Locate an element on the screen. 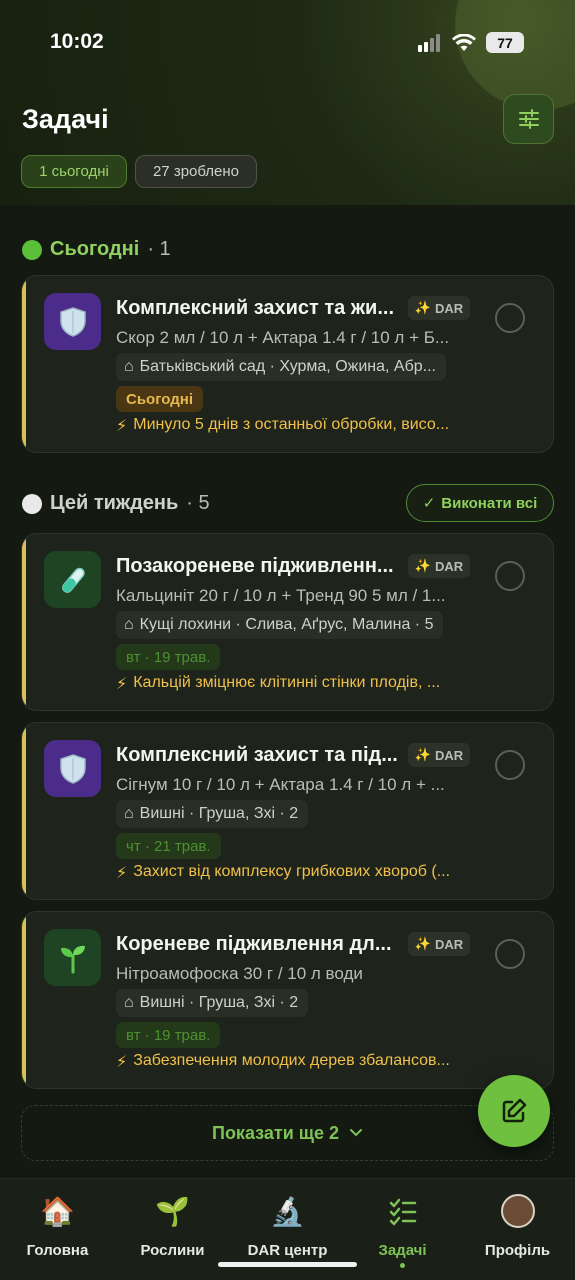 This screenshot has width=575, height=1280. edit-icon is located at coordinates (514, 1110).